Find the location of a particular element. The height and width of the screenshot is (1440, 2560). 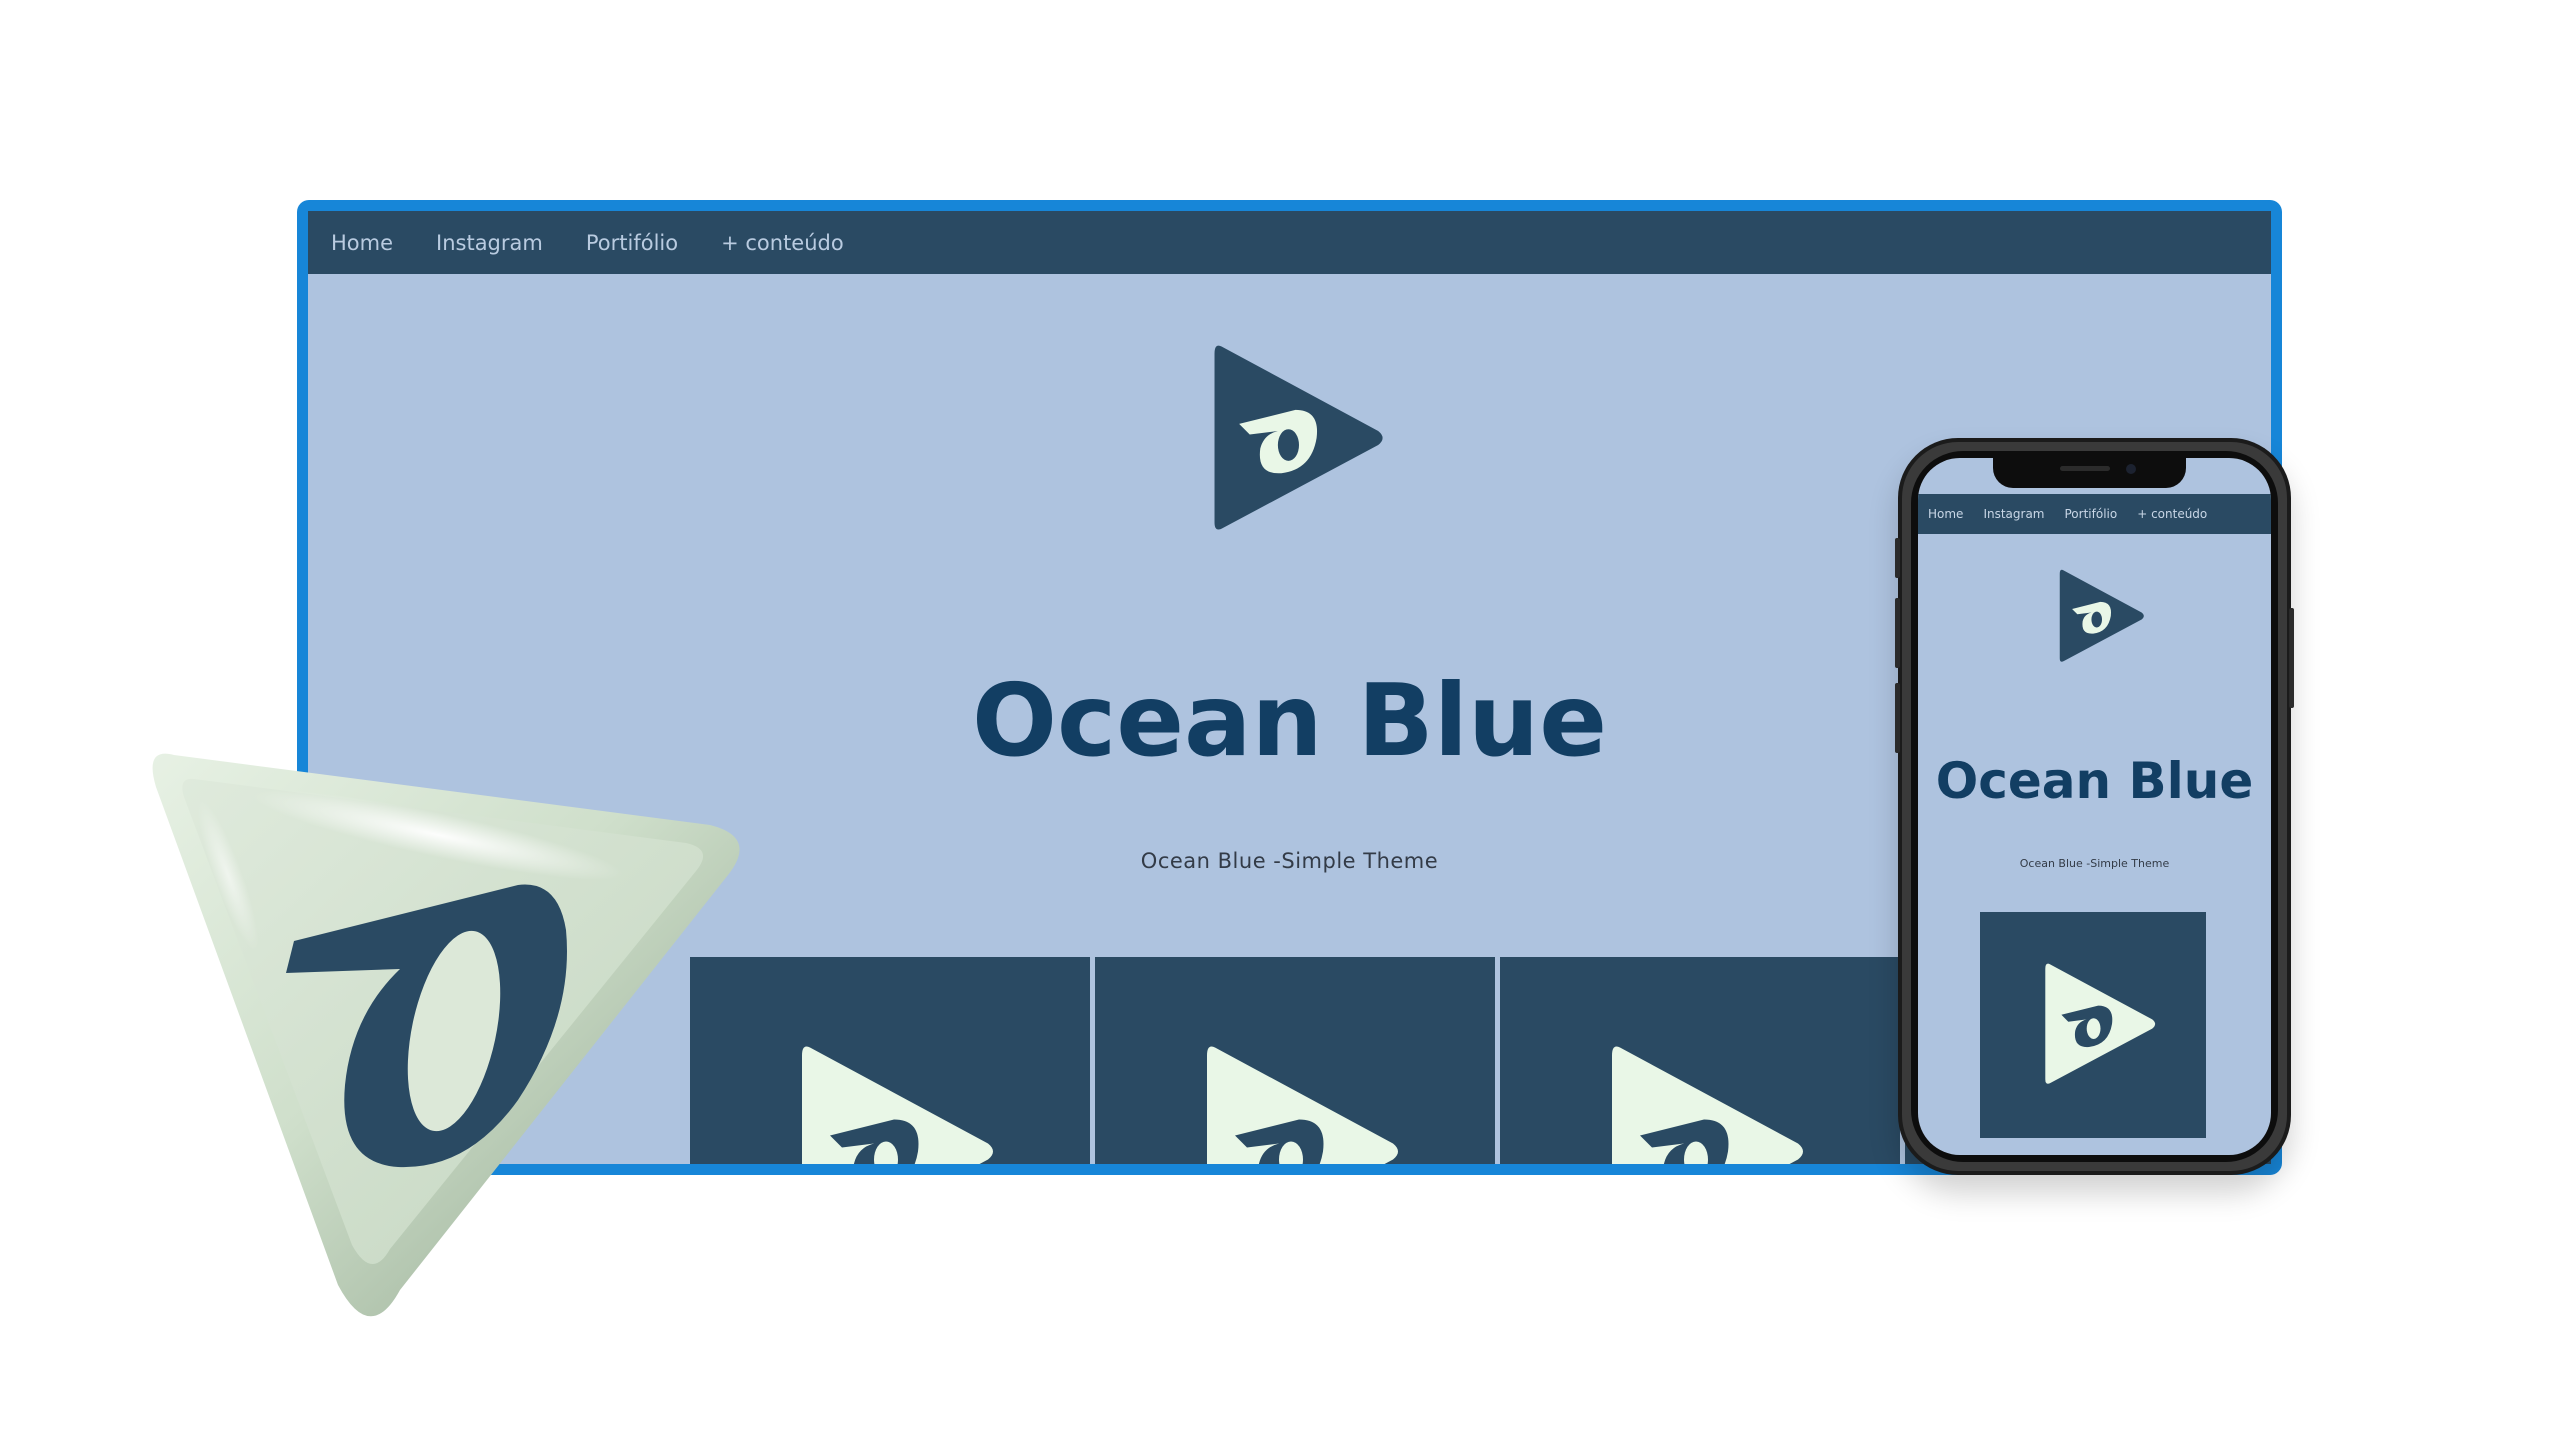

phone-notch is located at coordinates (2089, 473).